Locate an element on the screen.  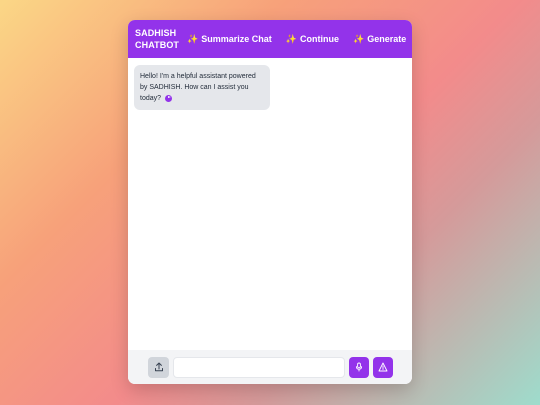
continue-button: ✨ Continue is located at coordinates (312, 39).